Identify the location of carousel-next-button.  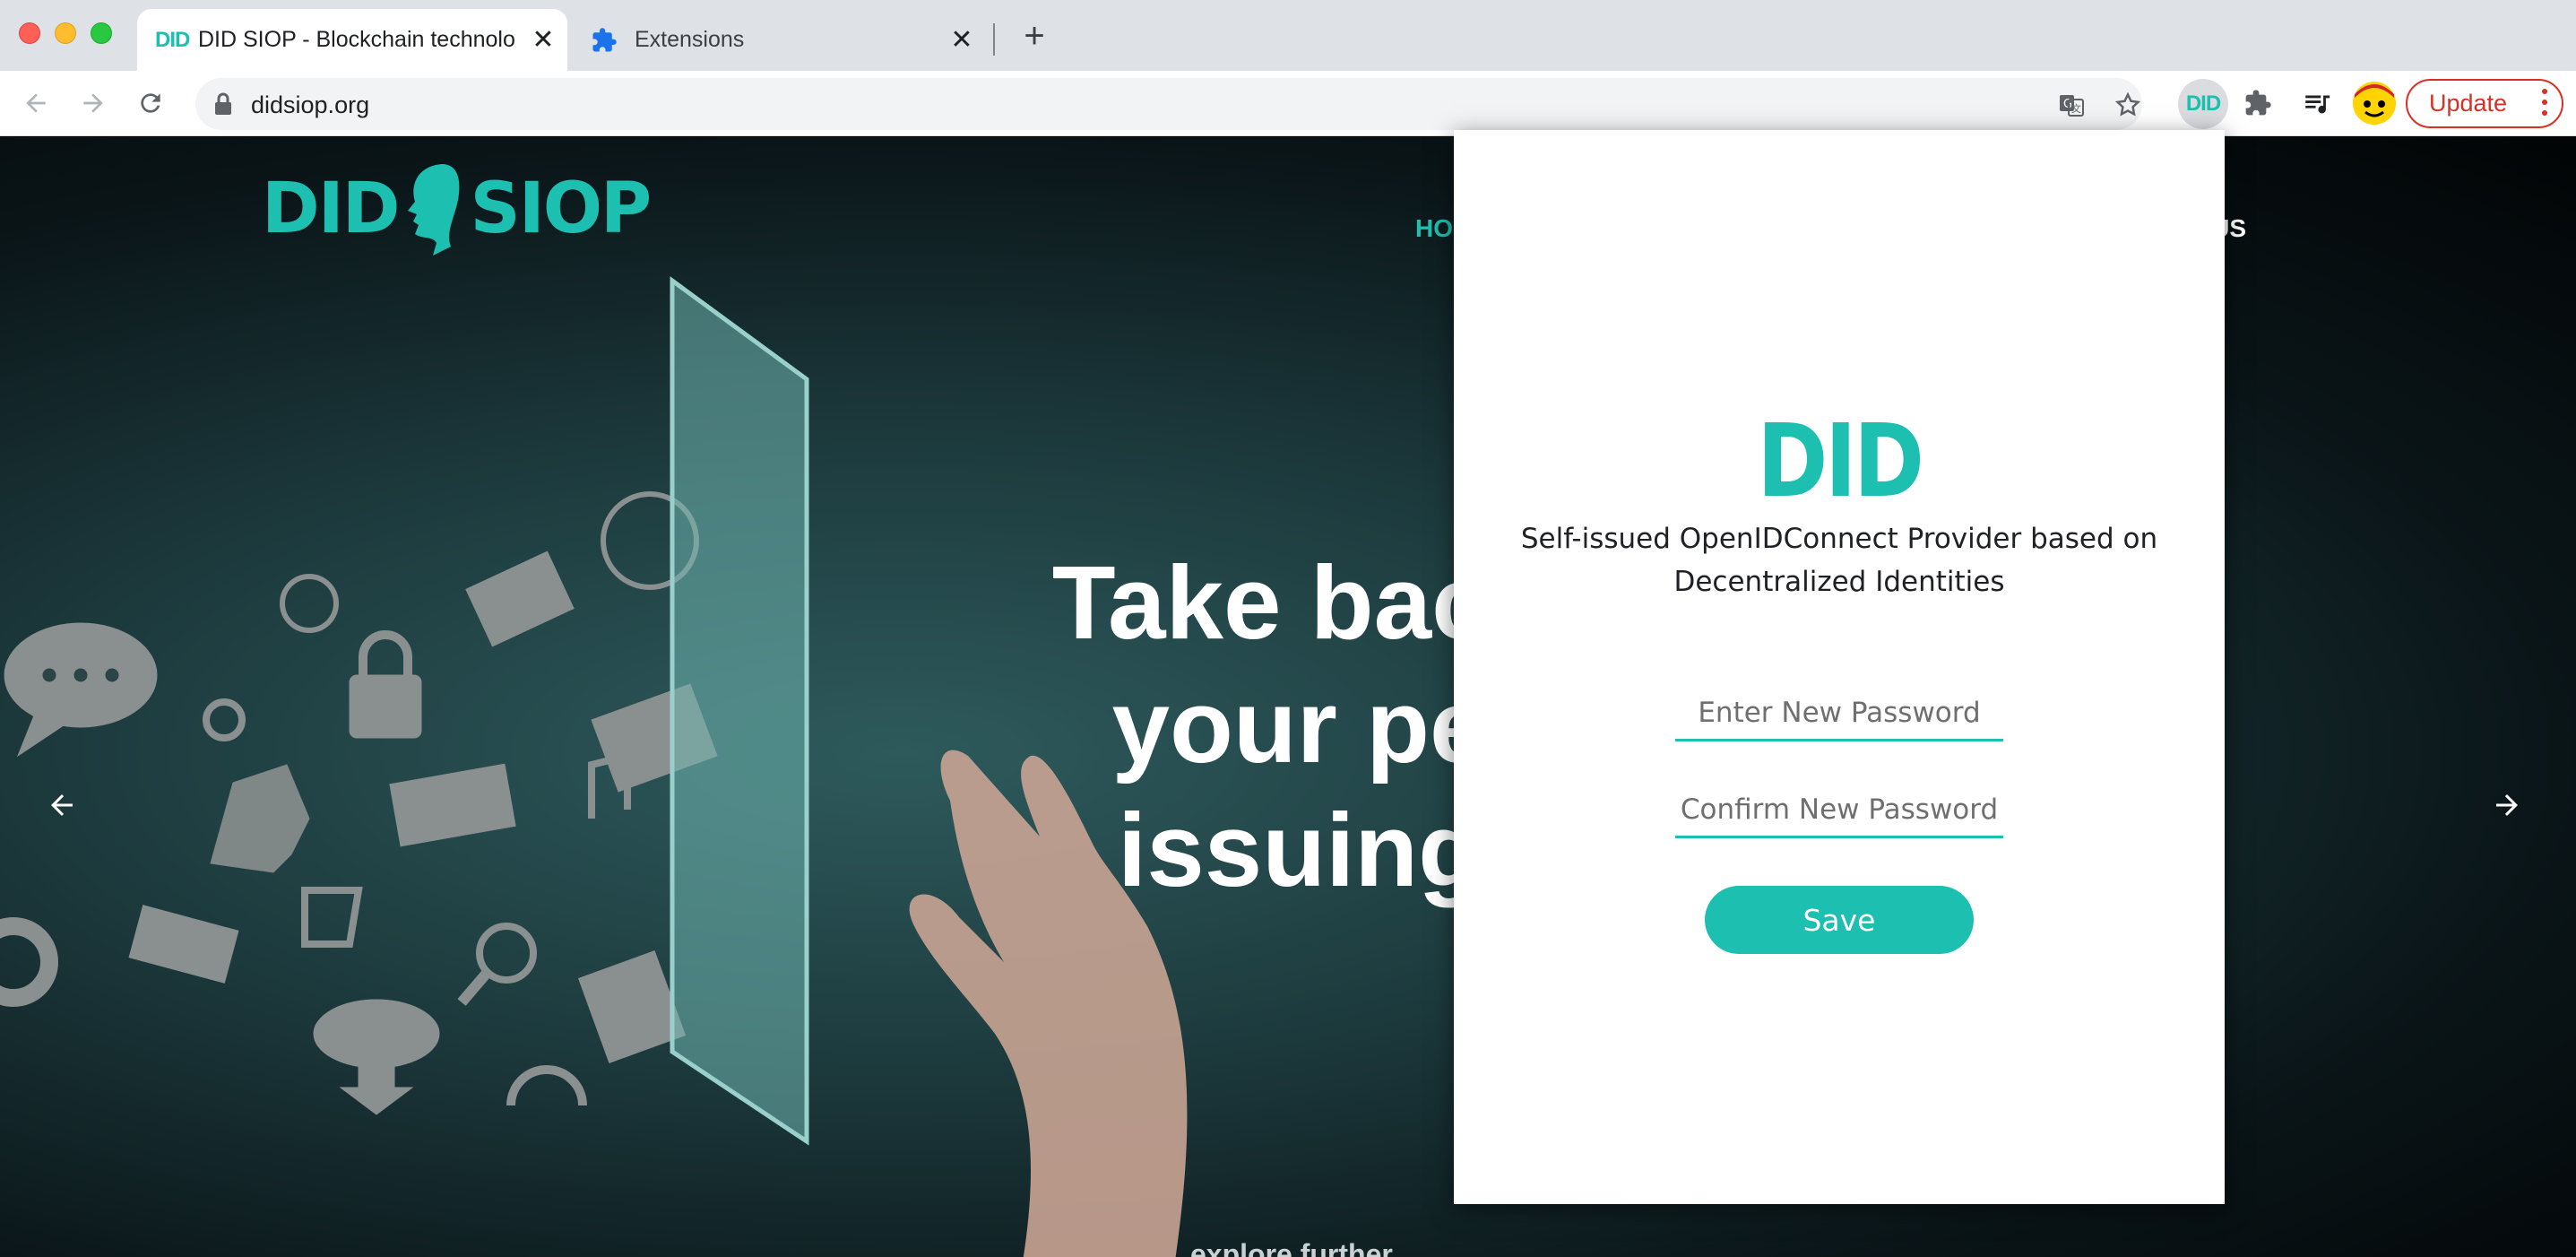
(2507, 805).